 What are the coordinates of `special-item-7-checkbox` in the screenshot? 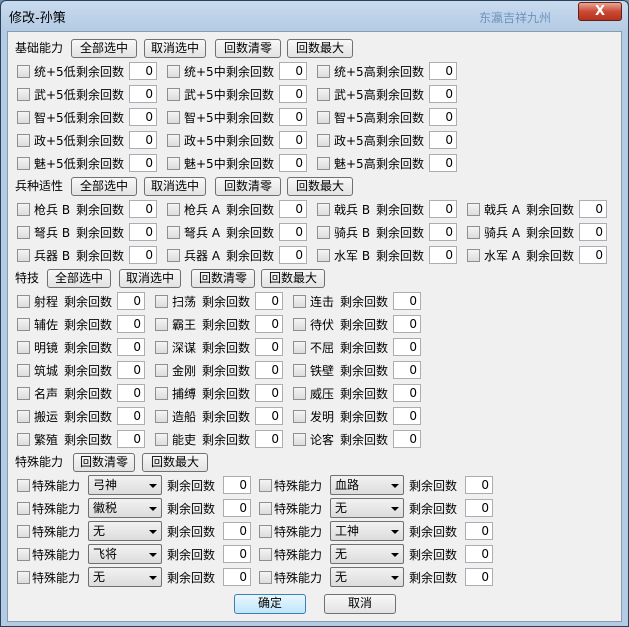 It's located at (265, 554).